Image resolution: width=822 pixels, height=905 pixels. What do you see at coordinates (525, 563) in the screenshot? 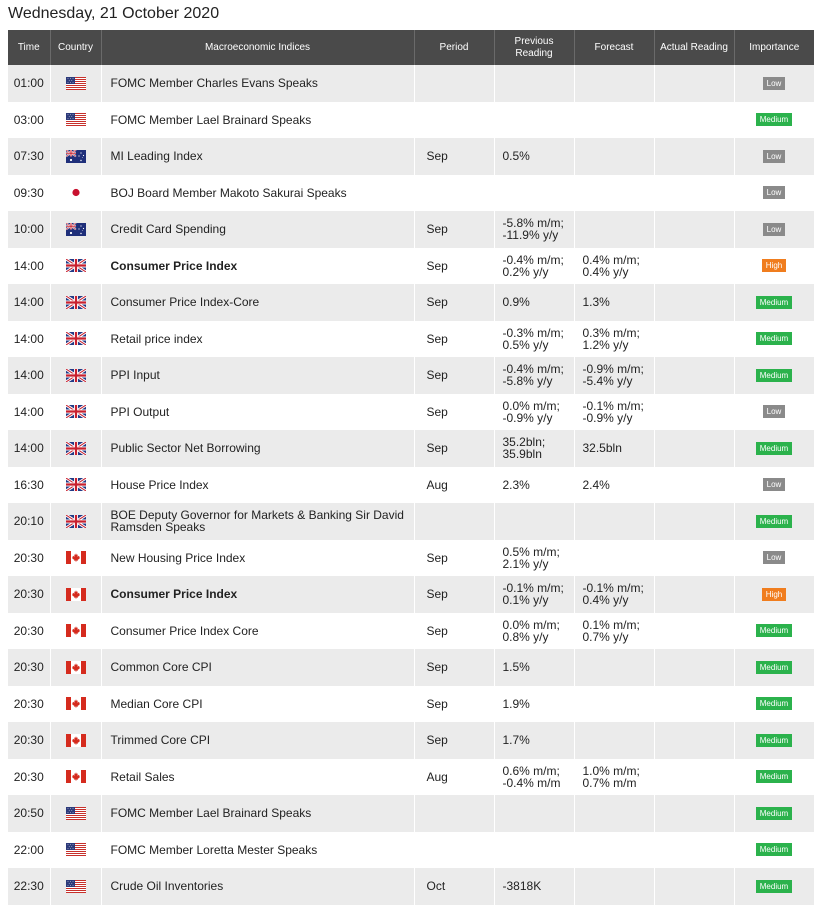
I see `previous-reading-line: 2.1% y/y` at bounding box center [525, 563].